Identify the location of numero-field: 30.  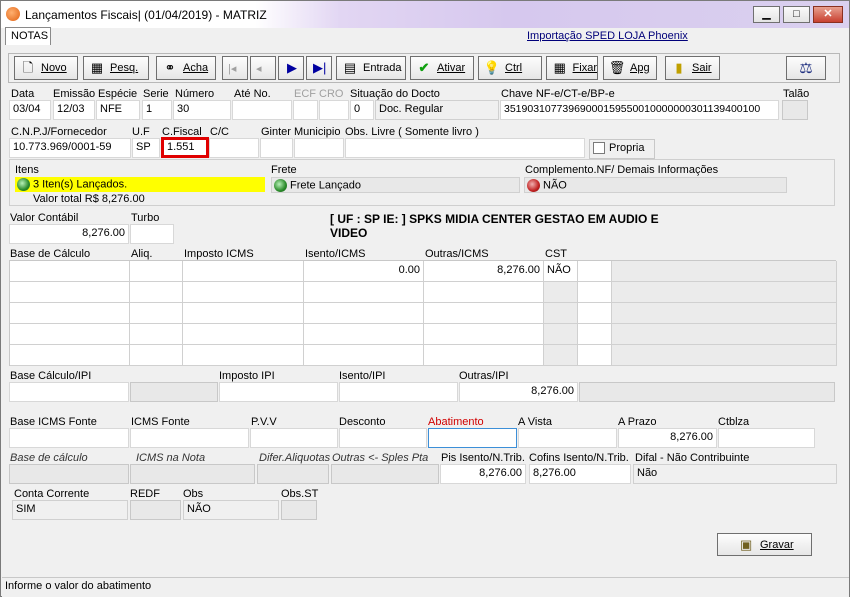
(202, 110).